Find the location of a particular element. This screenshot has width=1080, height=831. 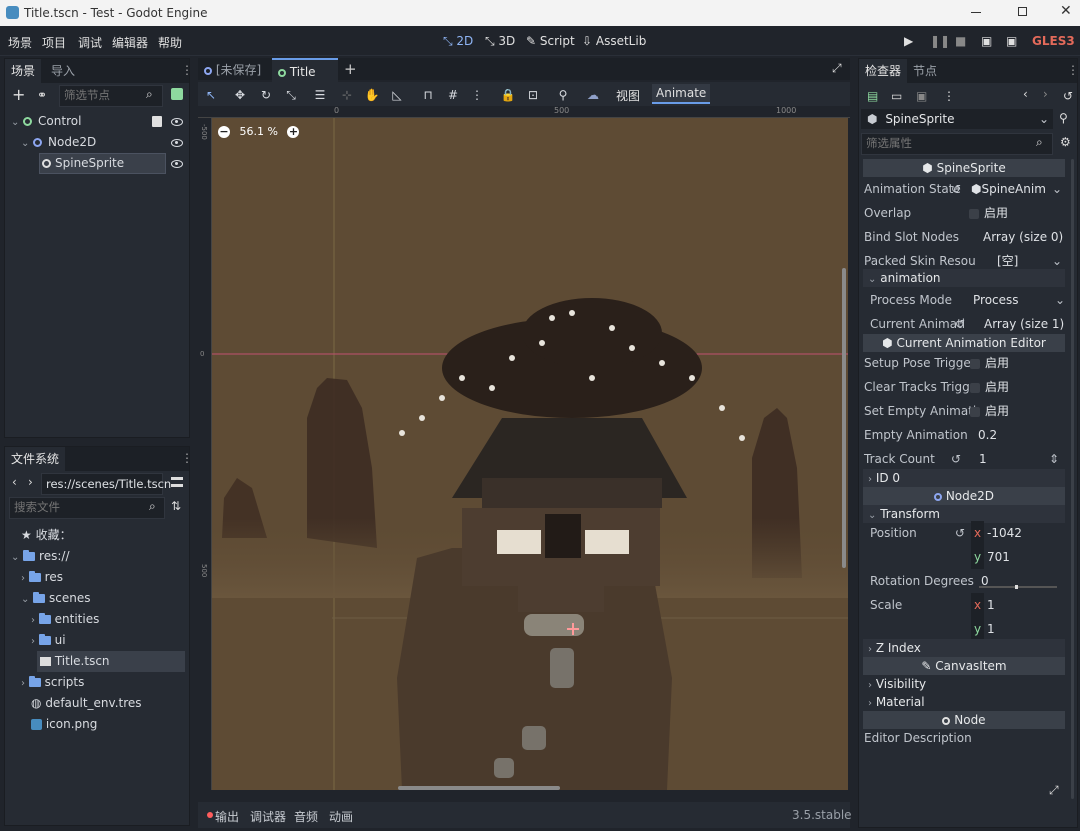

zoom-in-icon: + is located at coordinates (293, 132).